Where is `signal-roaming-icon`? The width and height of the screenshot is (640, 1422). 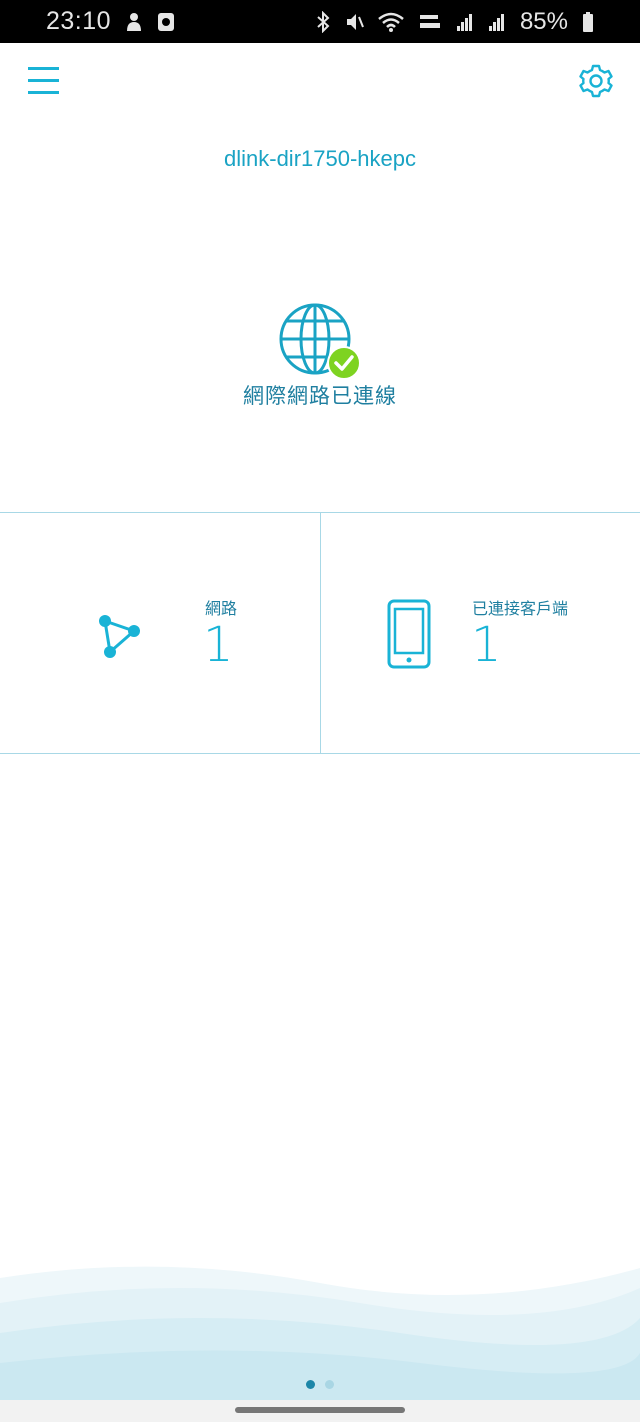 signal-roaming-icon is located at coordinates (497, 22).